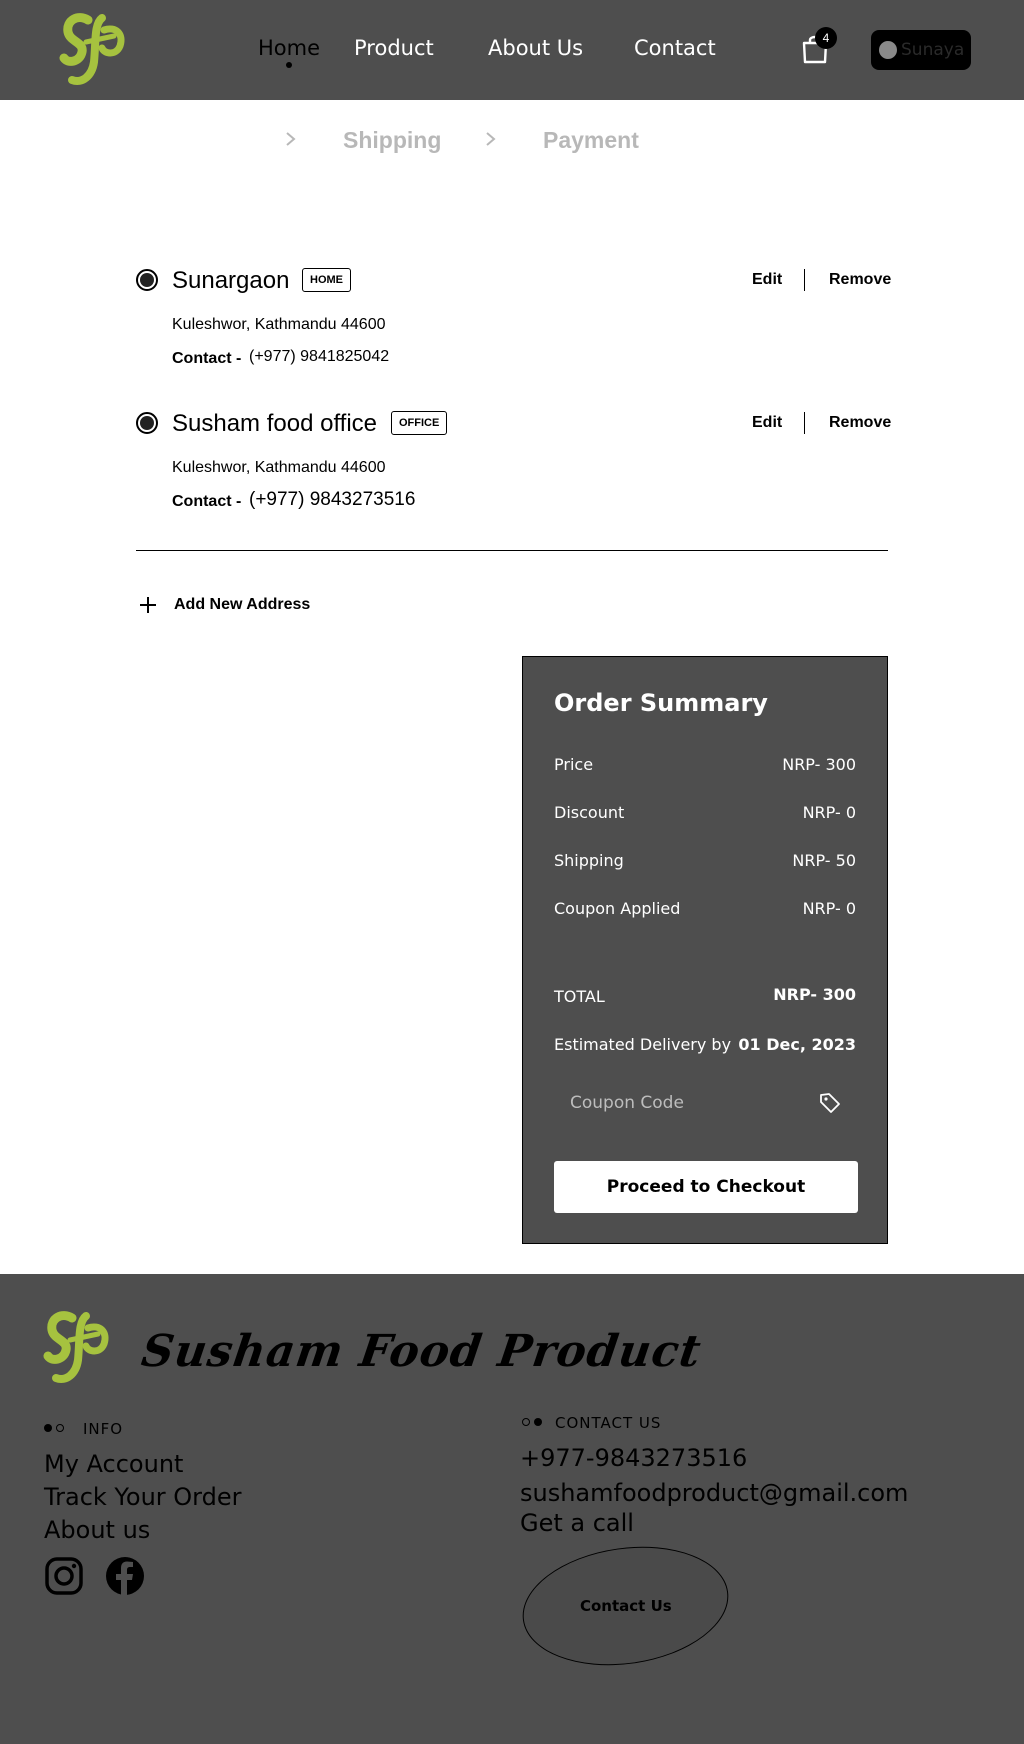 The width and height of the screenshot is (1024, 1744). What do you see at coordinates (888, 50) in the screenshot?
I see `avatar` at bounding box center [888, 50].